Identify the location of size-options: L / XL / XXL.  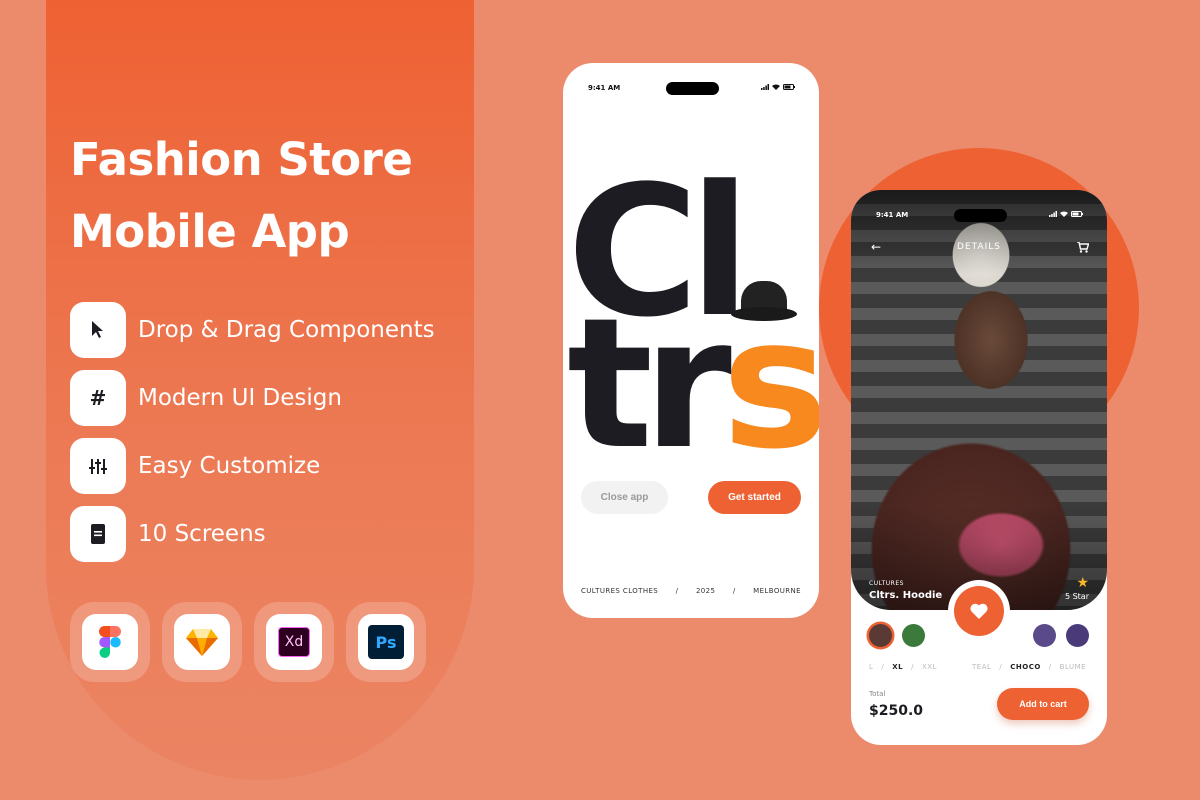
(903, 667).